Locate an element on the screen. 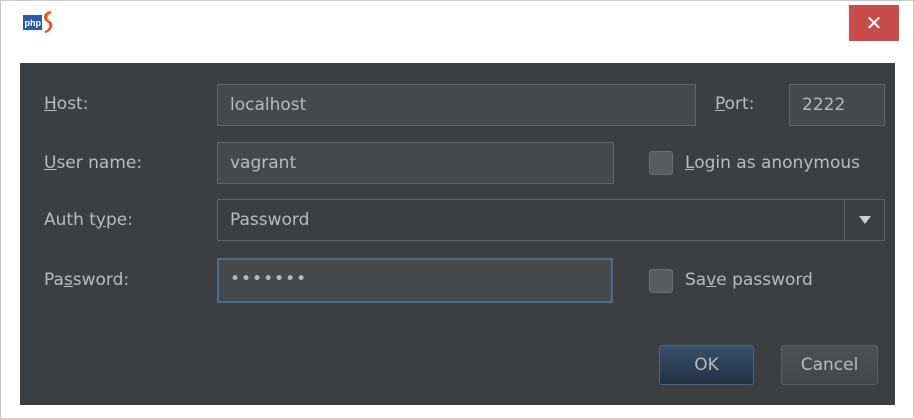  dropdown-arrow-icon is located at coordinates (864, 220).